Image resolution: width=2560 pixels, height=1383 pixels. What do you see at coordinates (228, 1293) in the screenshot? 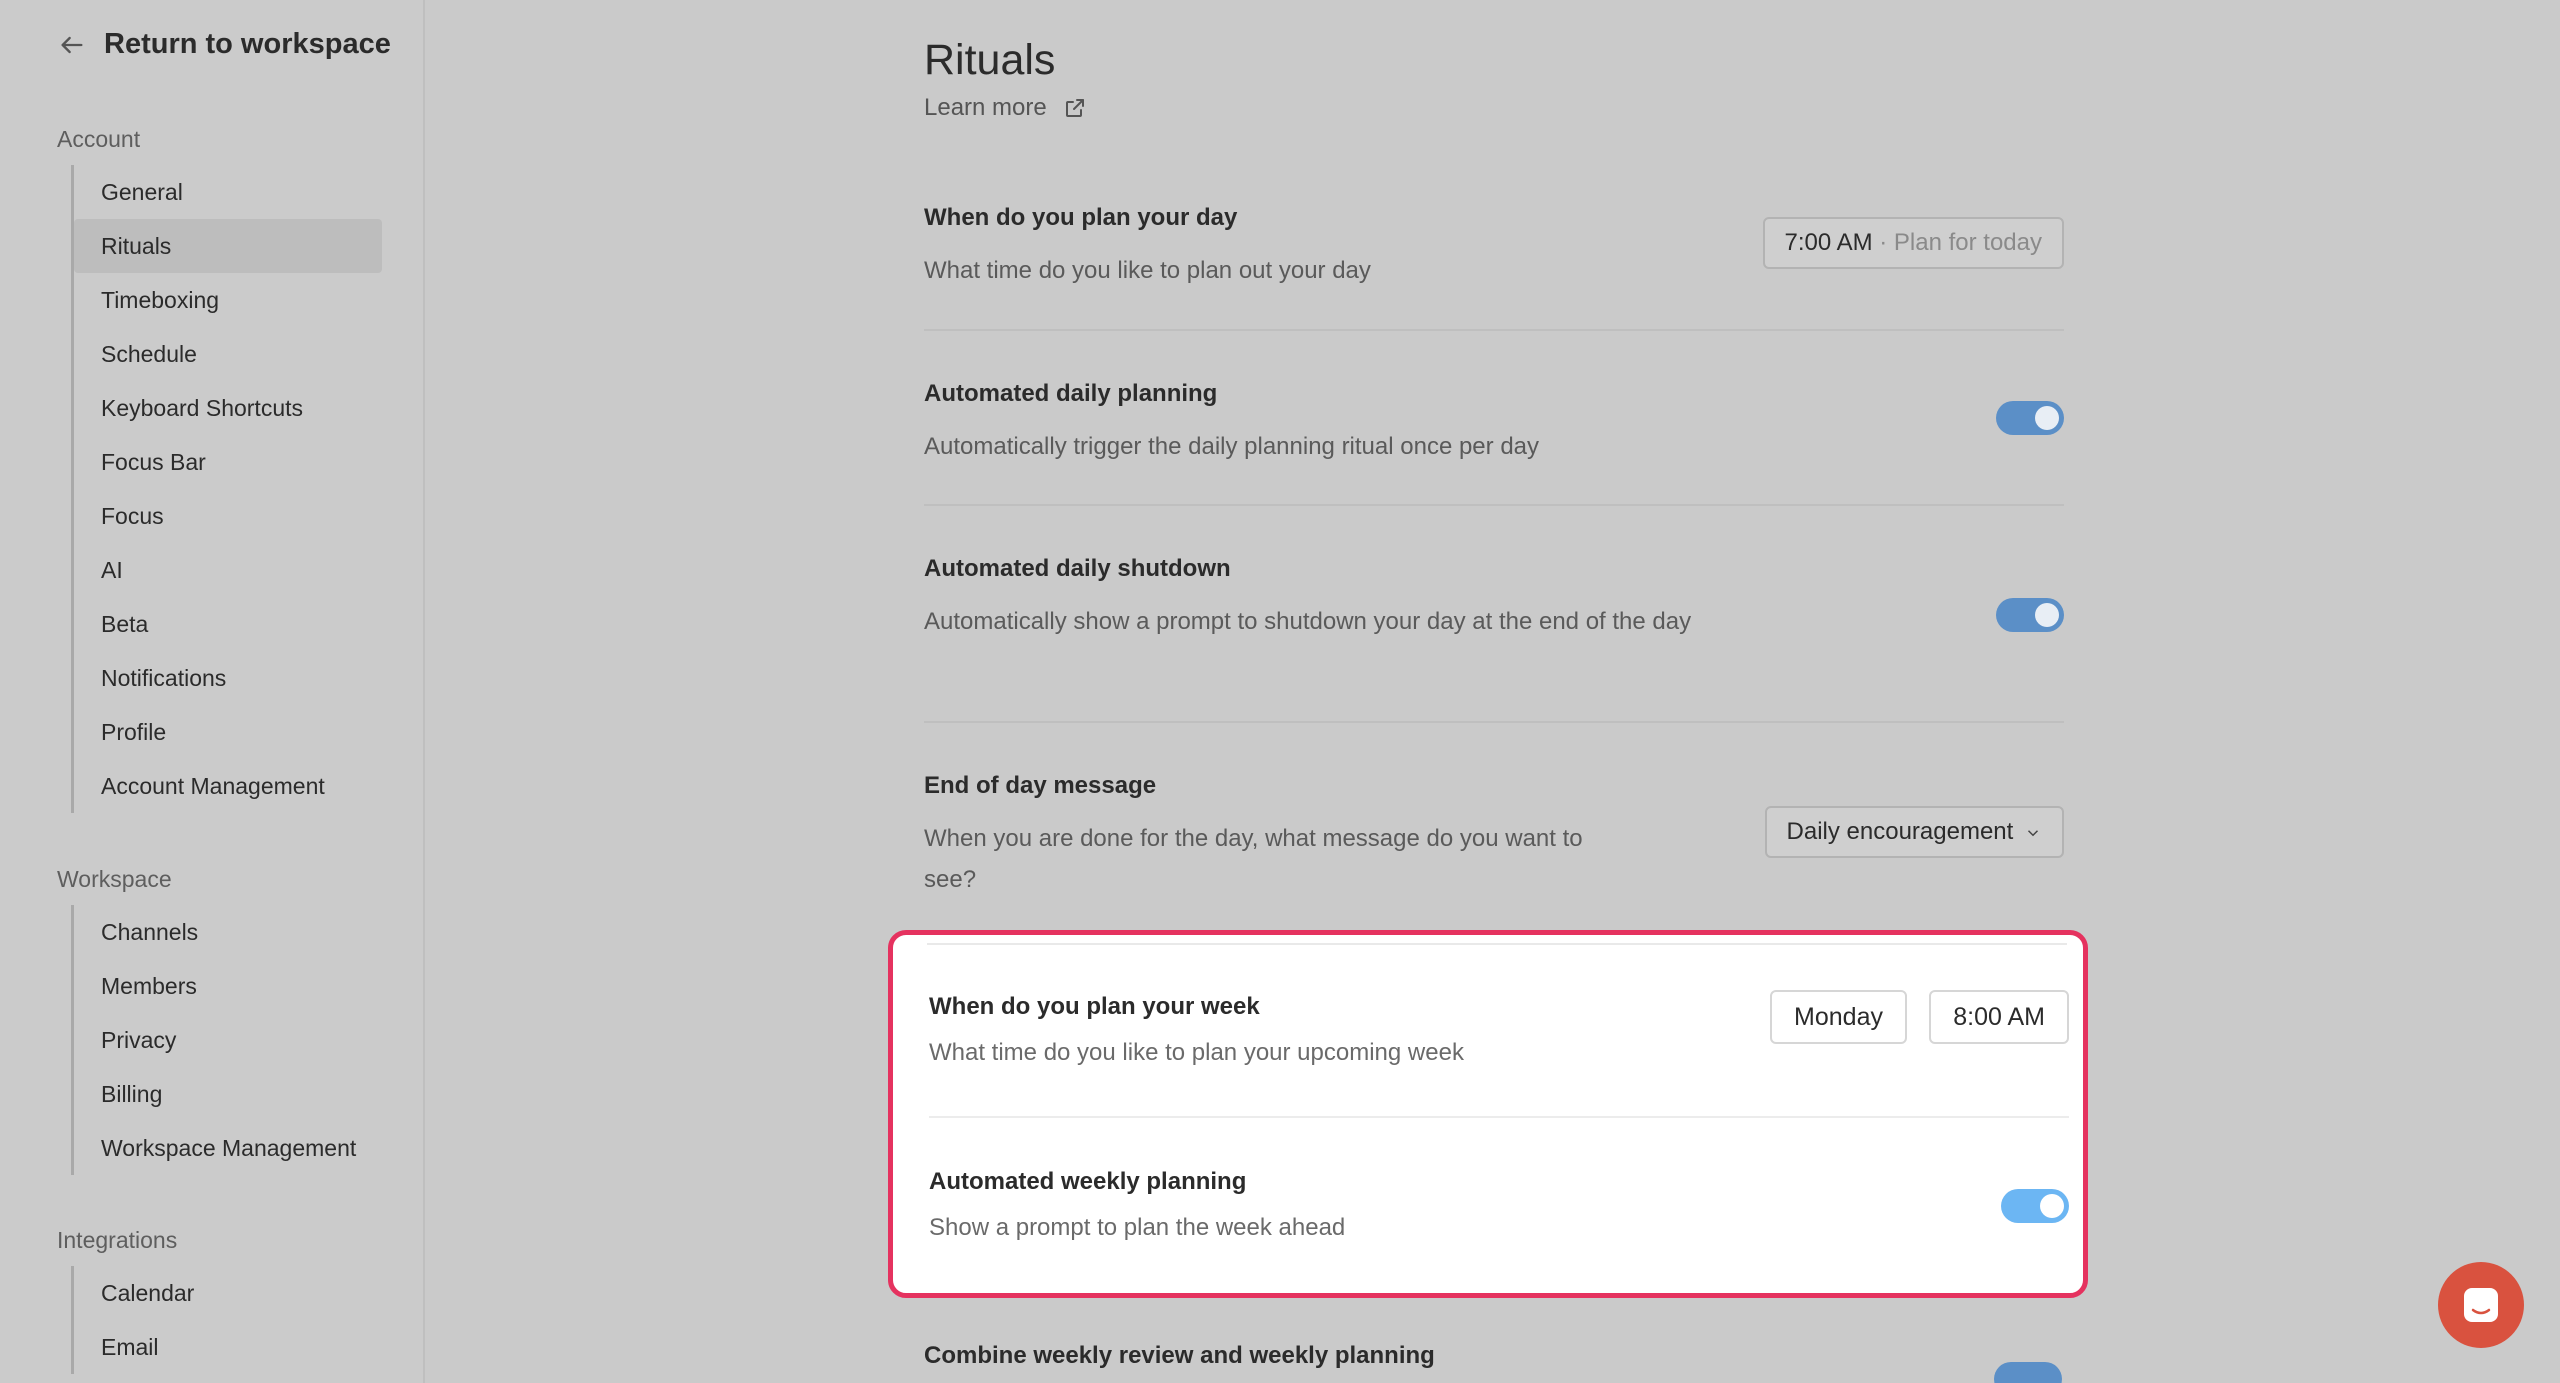
I see `sidebar-item-calendar: Calendar` at bounding box center [228, 1293].